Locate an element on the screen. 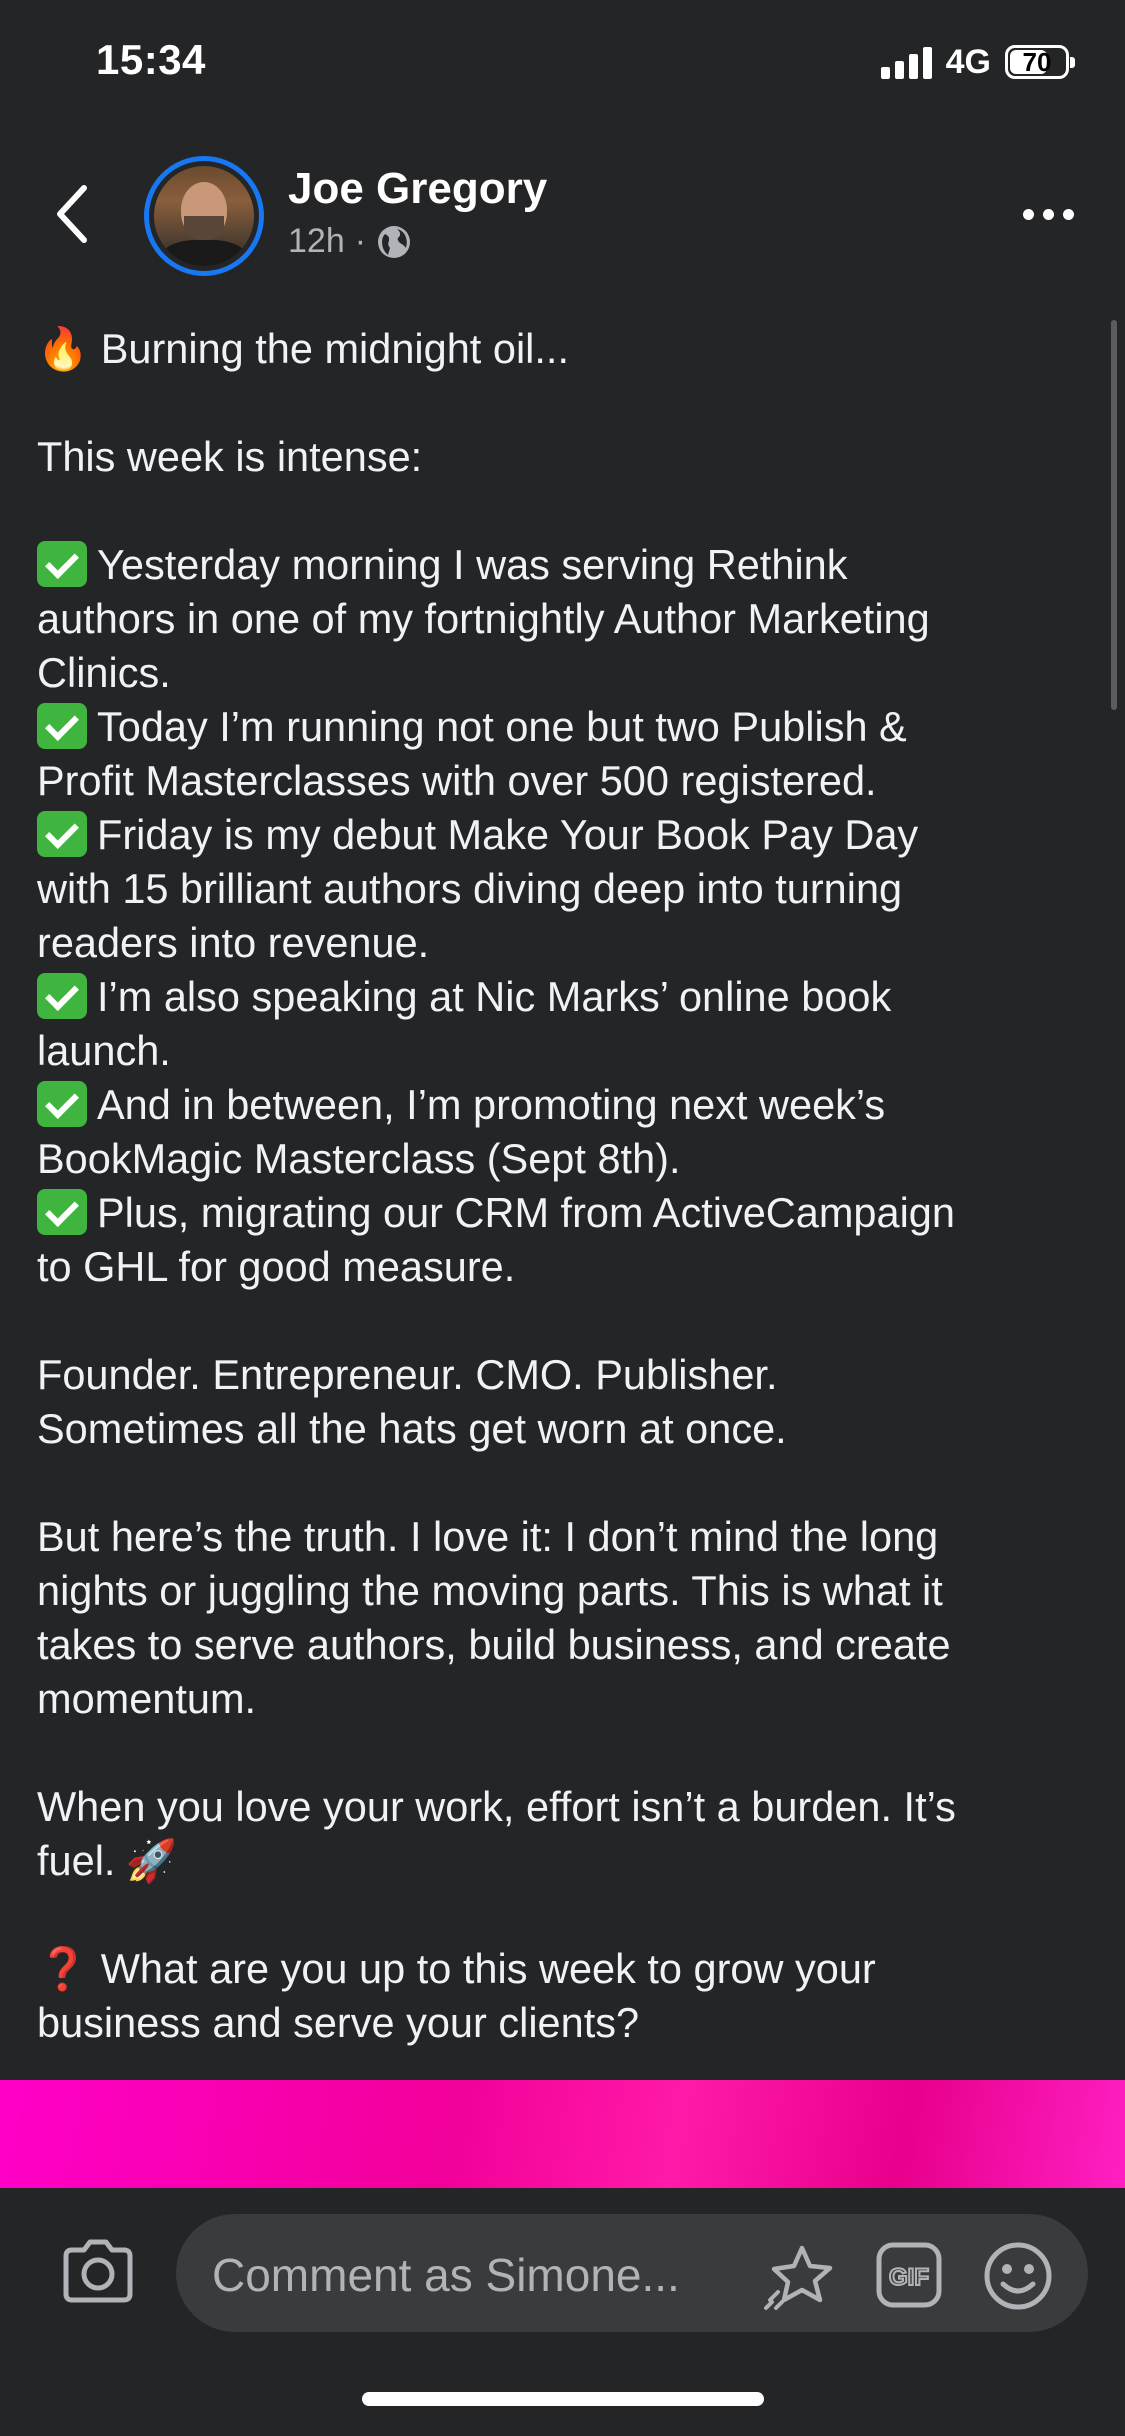 The image size is (1125, 2436). author-name: Joe Gregory is located at coordinates (417, 189).